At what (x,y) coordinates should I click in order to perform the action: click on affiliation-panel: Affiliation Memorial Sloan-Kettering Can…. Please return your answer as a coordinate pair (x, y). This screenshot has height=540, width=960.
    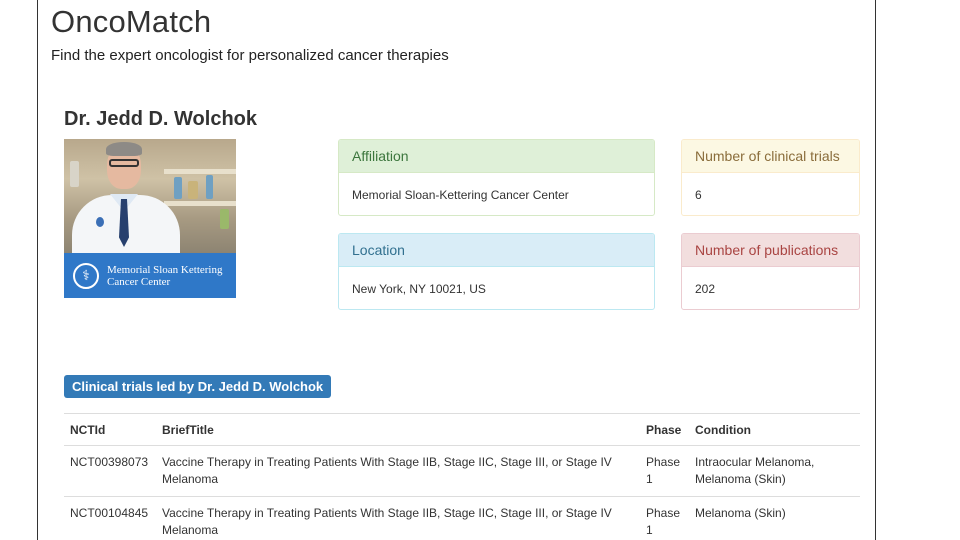
    Looking at the image, I should click on (496, 177).